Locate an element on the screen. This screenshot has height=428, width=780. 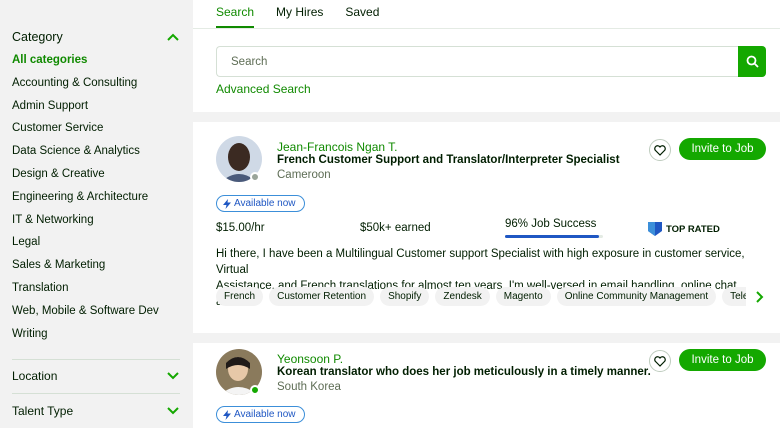
job-success-bar-fill is located at coordinates (552, 236).